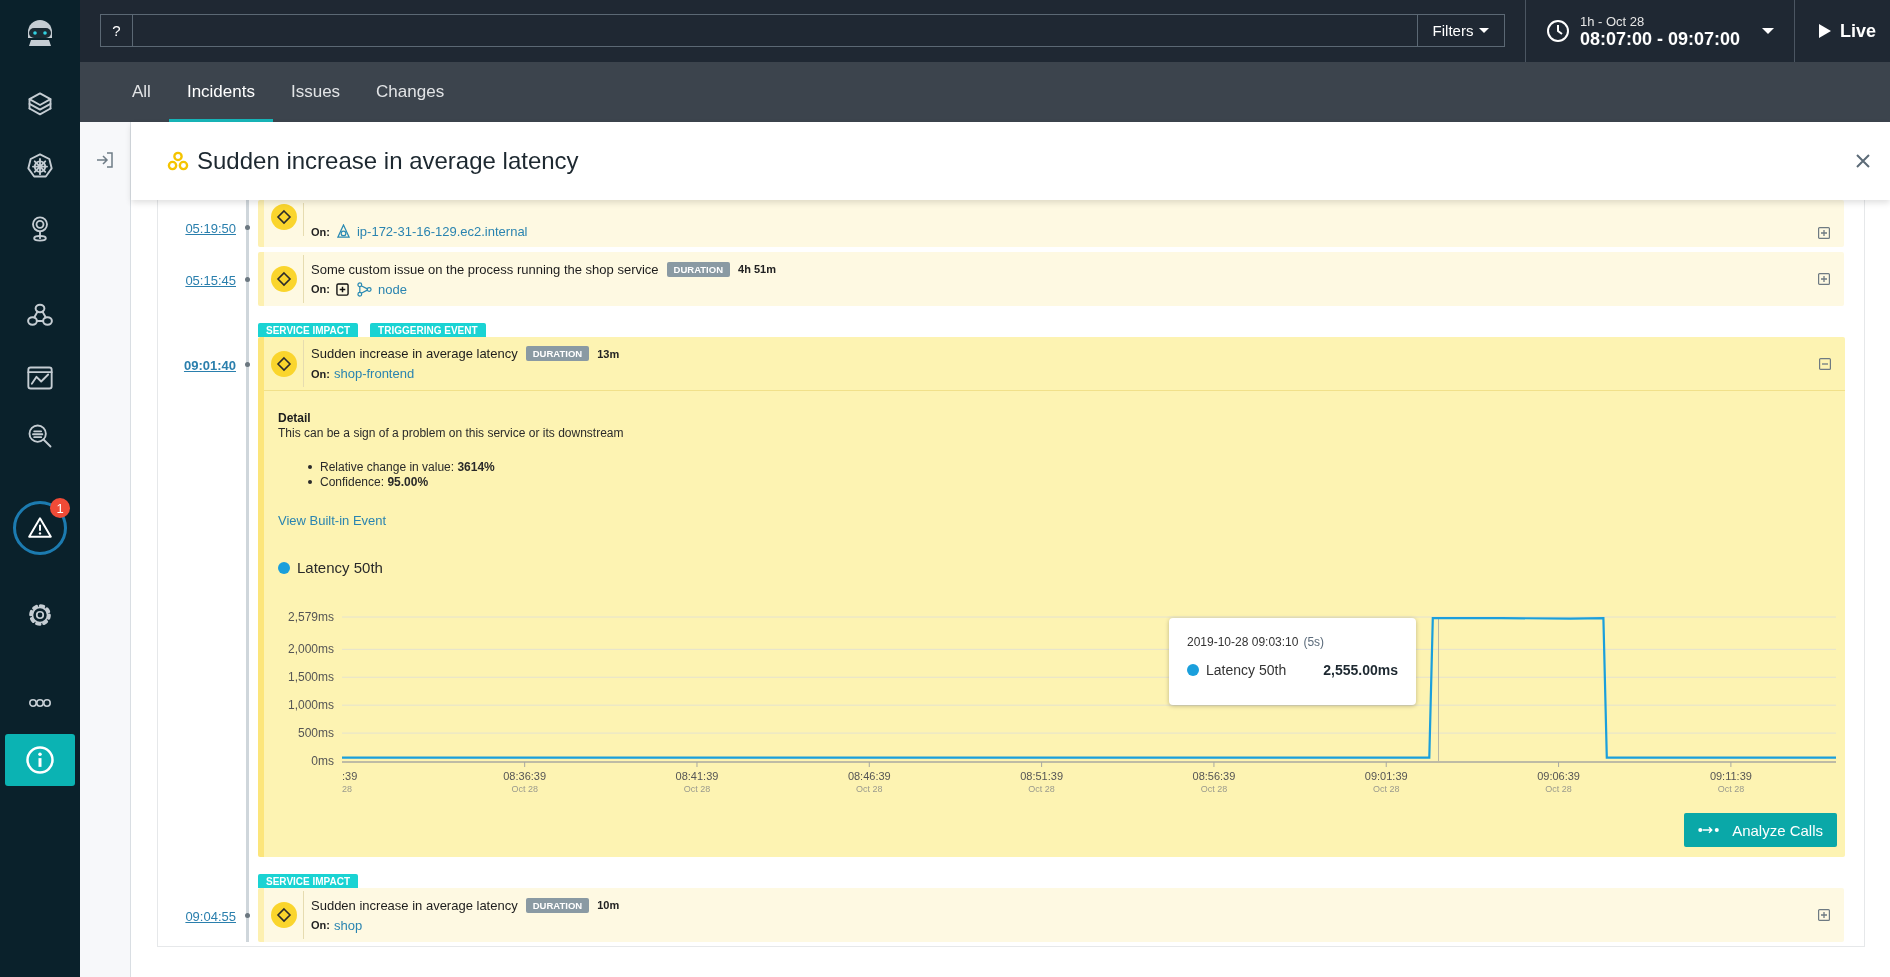 The width and height of the screenshot is (1890, 977). What do you see at coordinates (1842, 31) in the screenshot?
I see `live-button: Live` at bounding box center [1842, 31].